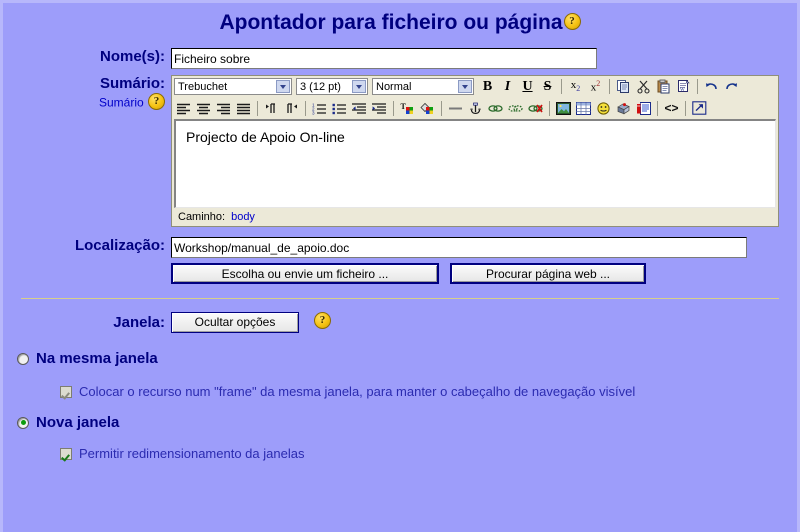 The width and height of the screenshot is (800, 532). What do you see at coordinates (66, 391) in the screenshot?
I see `checkbox-use-frame` at bounding box center [66, 391].